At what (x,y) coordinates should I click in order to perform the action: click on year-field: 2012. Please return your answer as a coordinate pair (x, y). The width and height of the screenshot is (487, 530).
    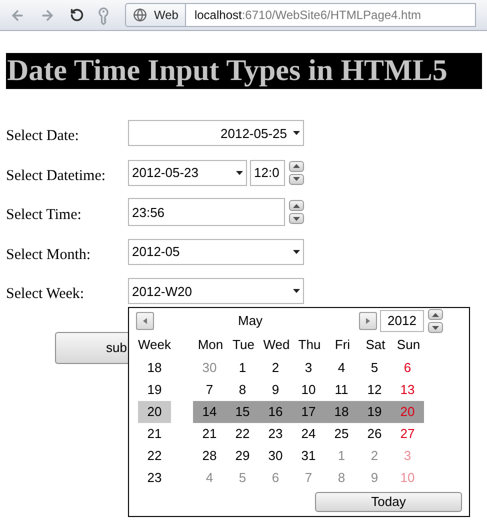
    Looking at the image, I should click on (402, 321).